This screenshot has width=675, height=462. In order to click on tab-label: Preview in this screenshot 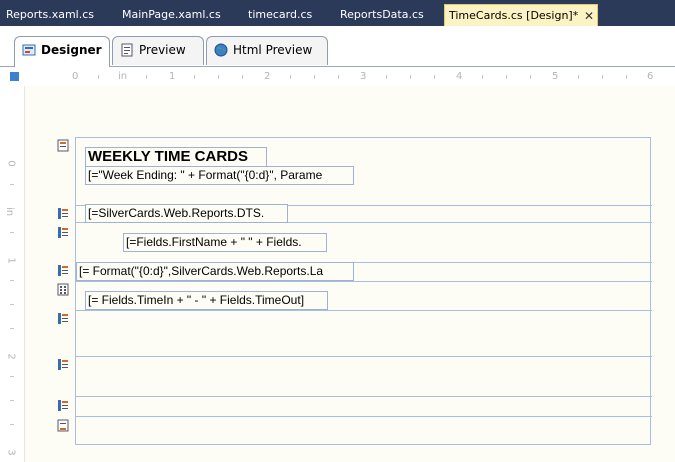, I will do `click(162, 50)`.